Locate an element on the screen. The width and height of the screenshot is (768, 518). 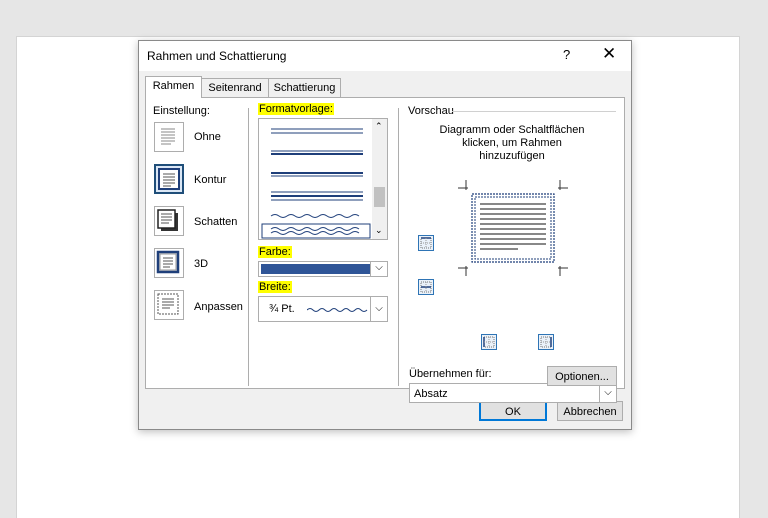
hint-line-3: hinzuzufügen is located at coordinates (512, 156).